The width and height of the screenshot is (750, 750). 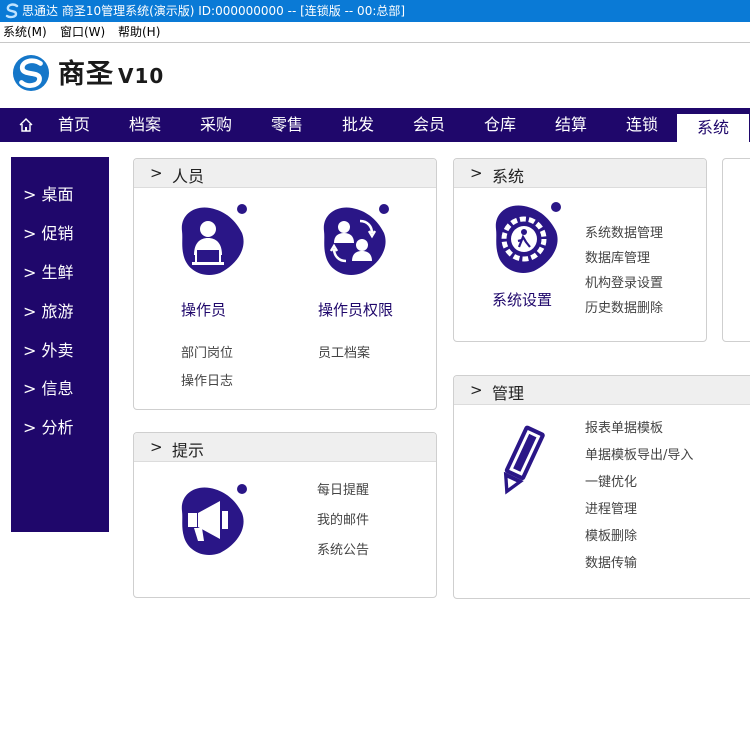 I want to click on sidebar-item-desktop: > 桌面, so click(x=48, y=193).